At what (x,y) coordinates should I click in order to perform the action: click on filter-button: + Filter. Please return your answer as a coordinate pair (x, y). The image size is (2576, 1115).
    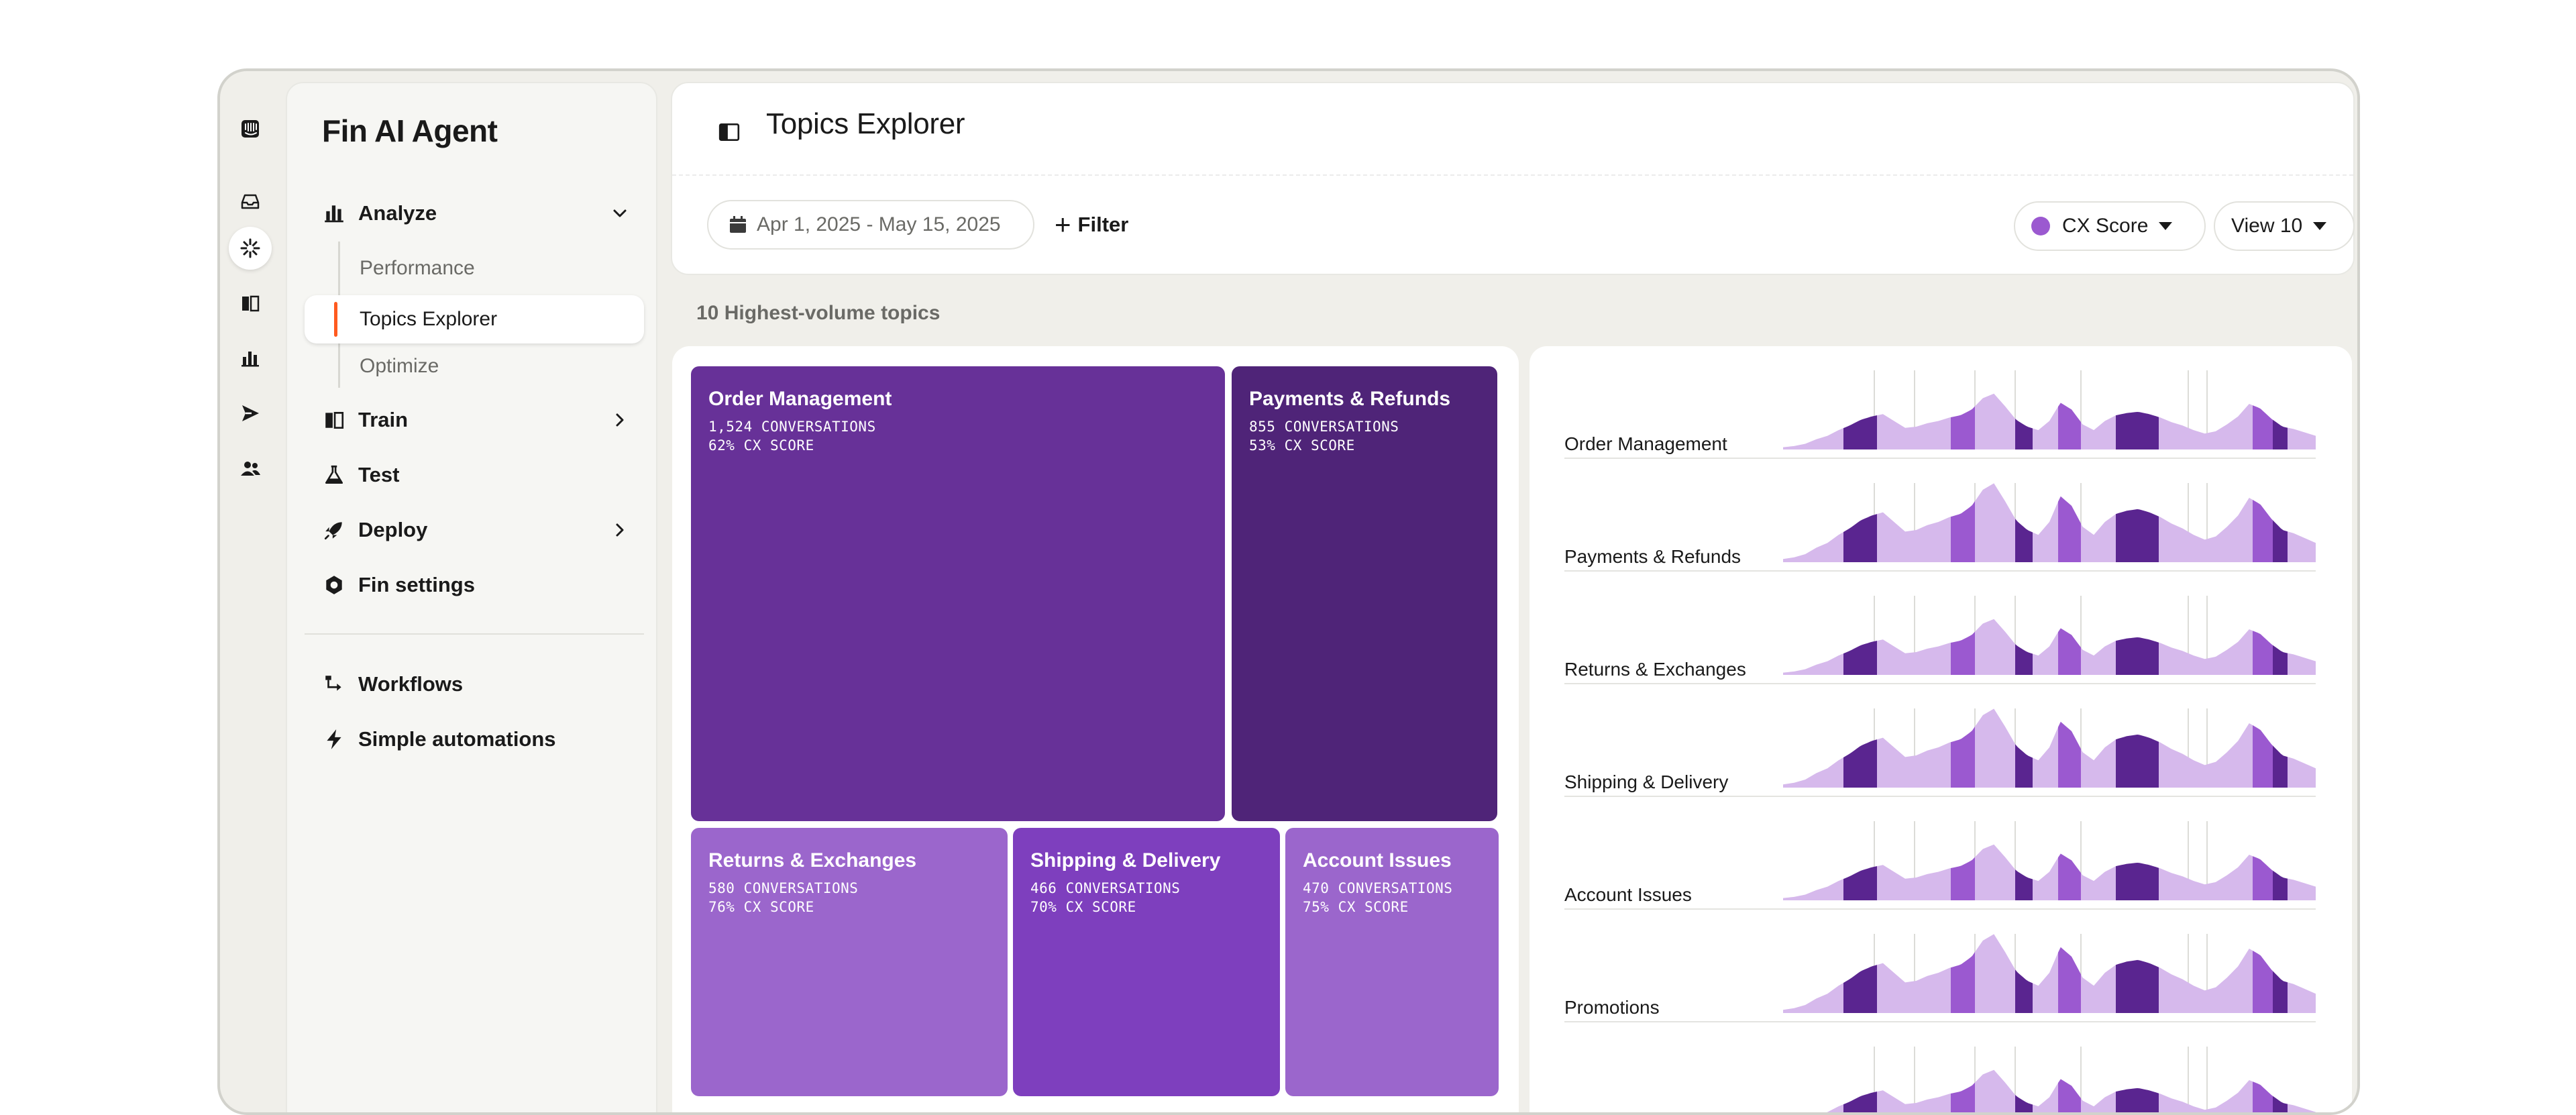
    Looking at the image, I should click on (1091, 225).